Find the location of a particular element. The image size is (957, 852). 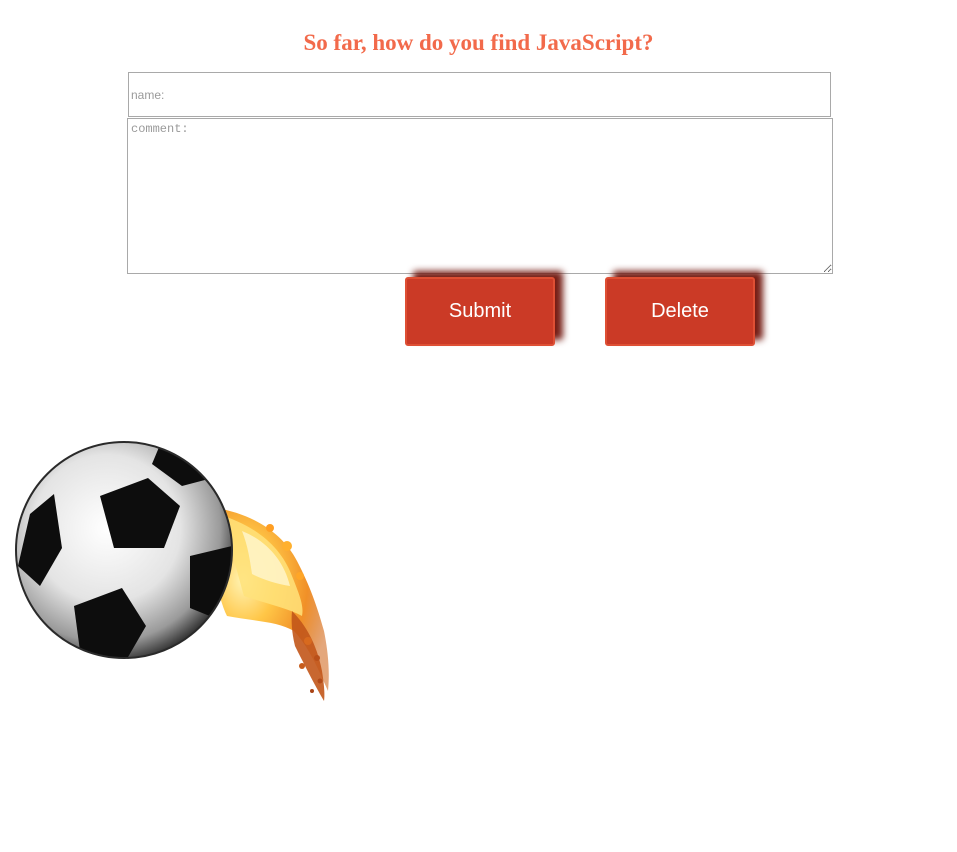

page-title: So far, how do you find JavaScript? is located at coordinates (478, 42).